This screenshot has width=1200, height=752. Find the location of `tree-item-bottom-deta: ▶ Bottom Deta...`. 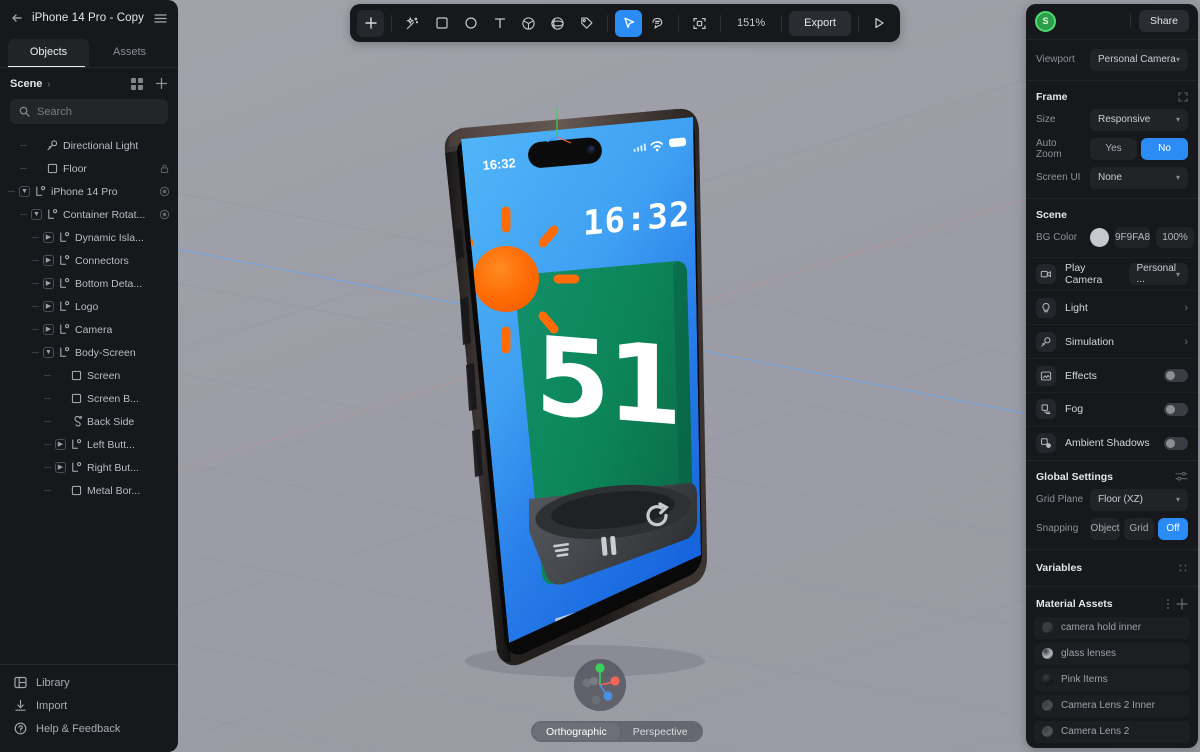

tree-item-bottom-deta: ▶ Bottom Deta... is located at coordinates (89, 283).